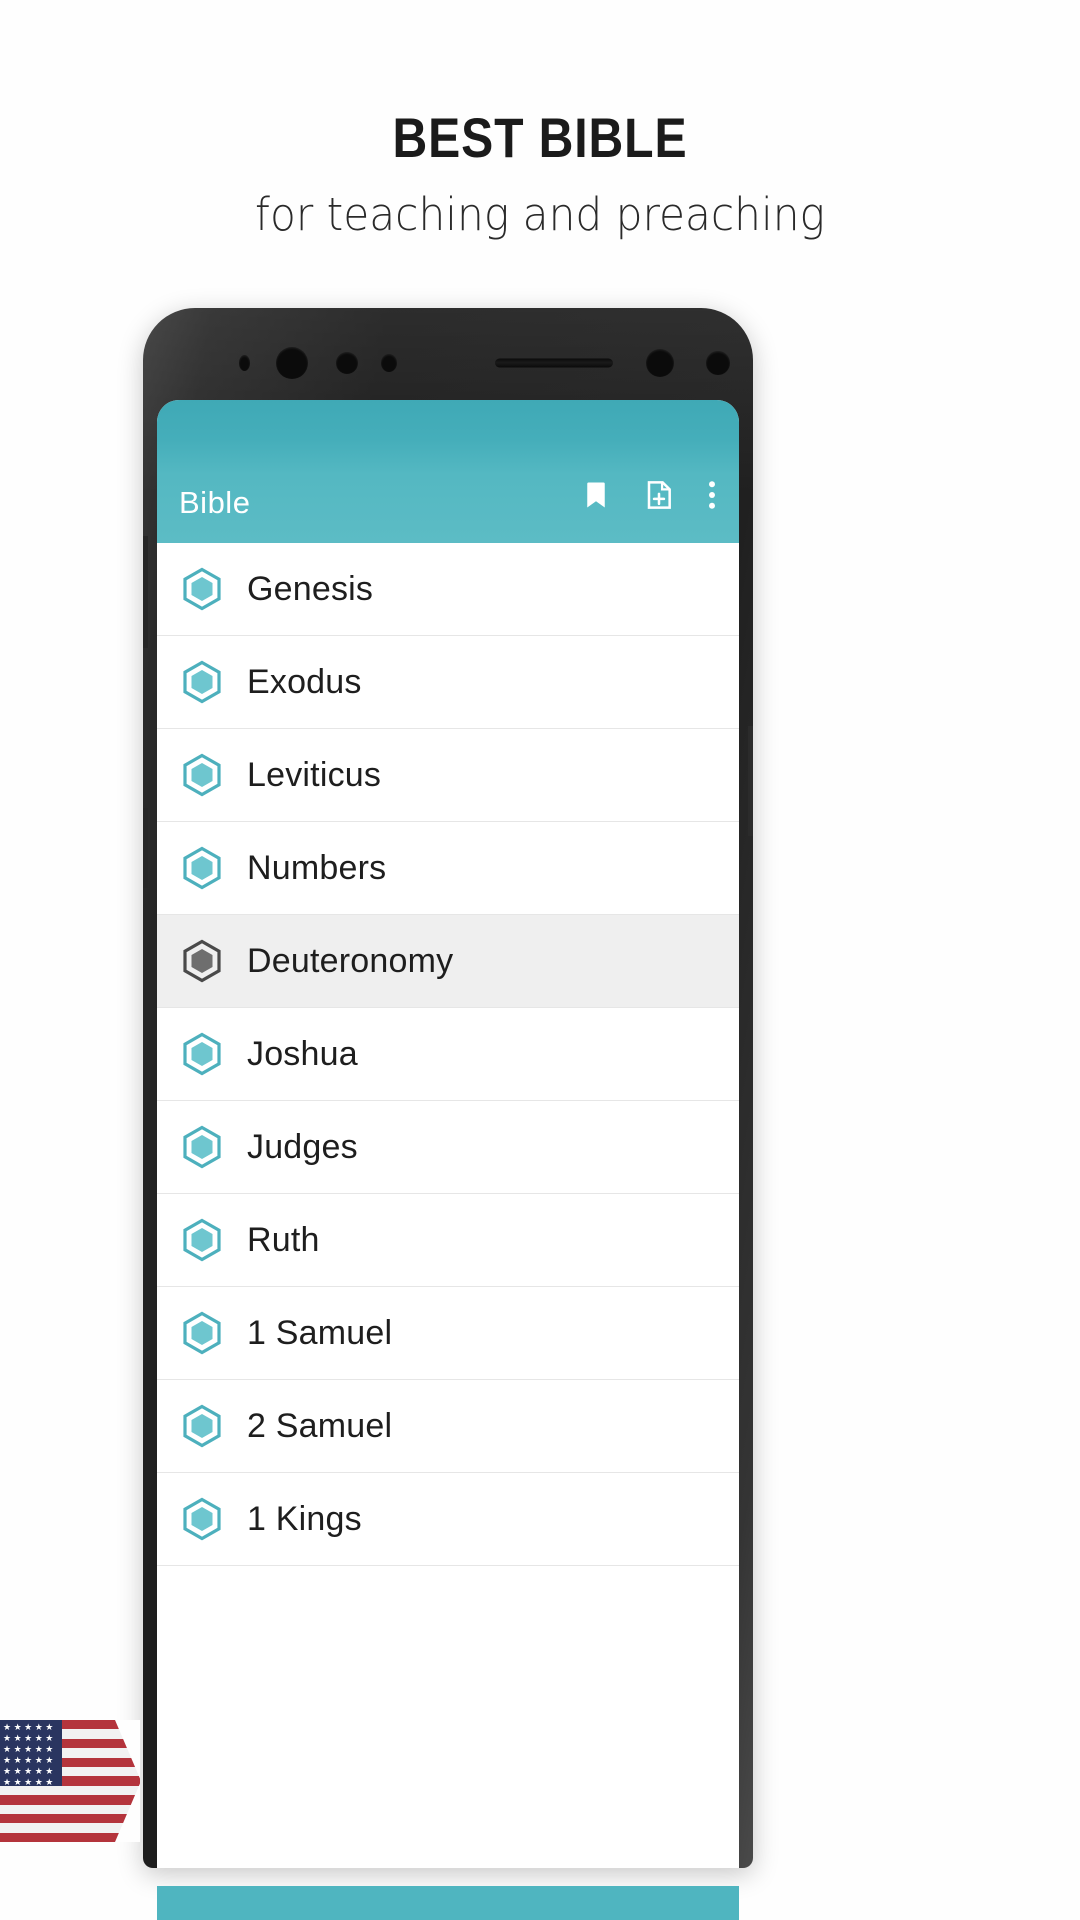  I want to click on app-bar-actions, so click(649, 499).